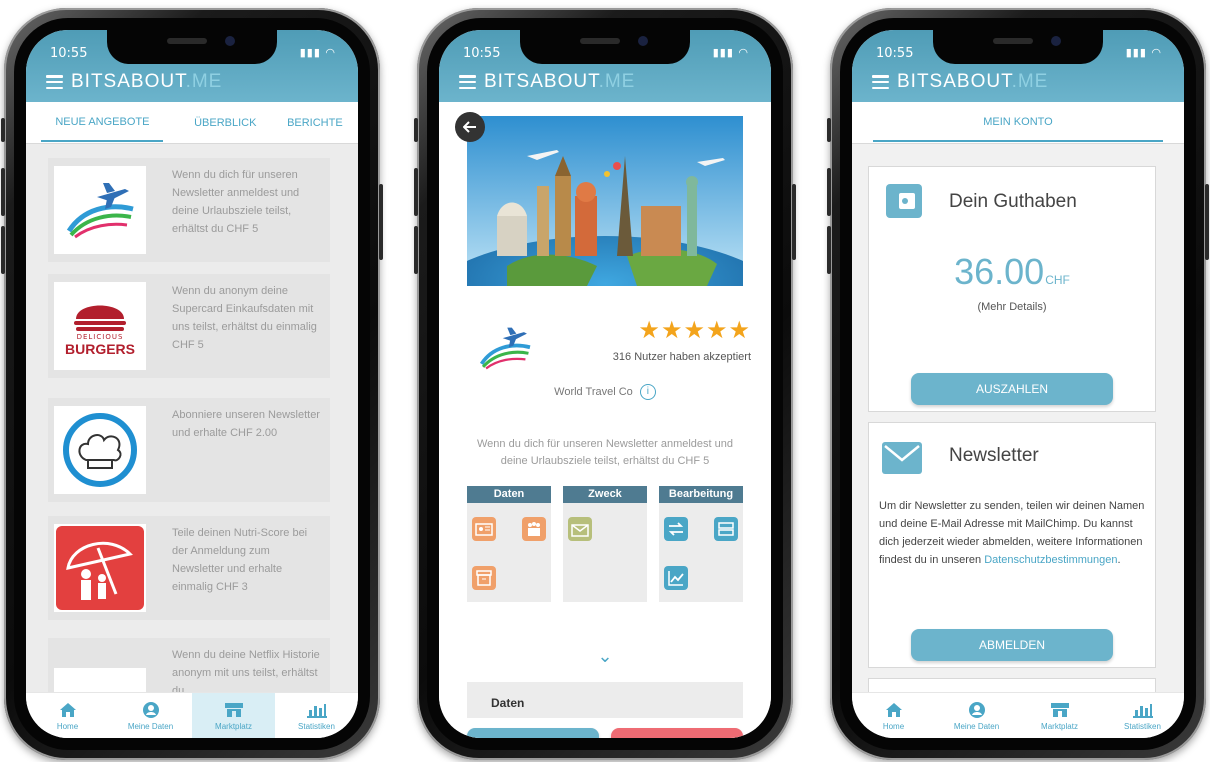 This screenshot has width=1210, height=762. I want to click on chef-hat-logo, so click(100, 450).